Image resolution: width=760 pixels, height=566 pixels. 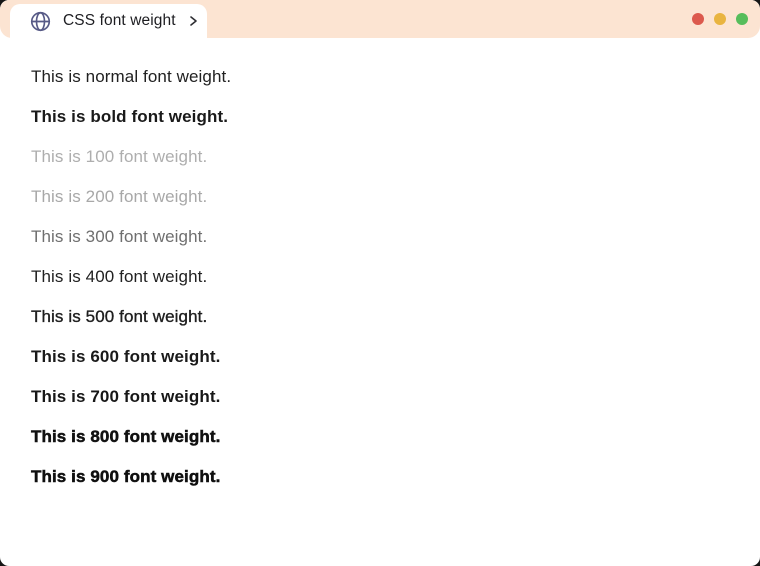 What do you see at coordinates (126, 477) in the screenshot?
I see `font-weight-line: This is 900 font weight.` at bounding box center [126, 477].